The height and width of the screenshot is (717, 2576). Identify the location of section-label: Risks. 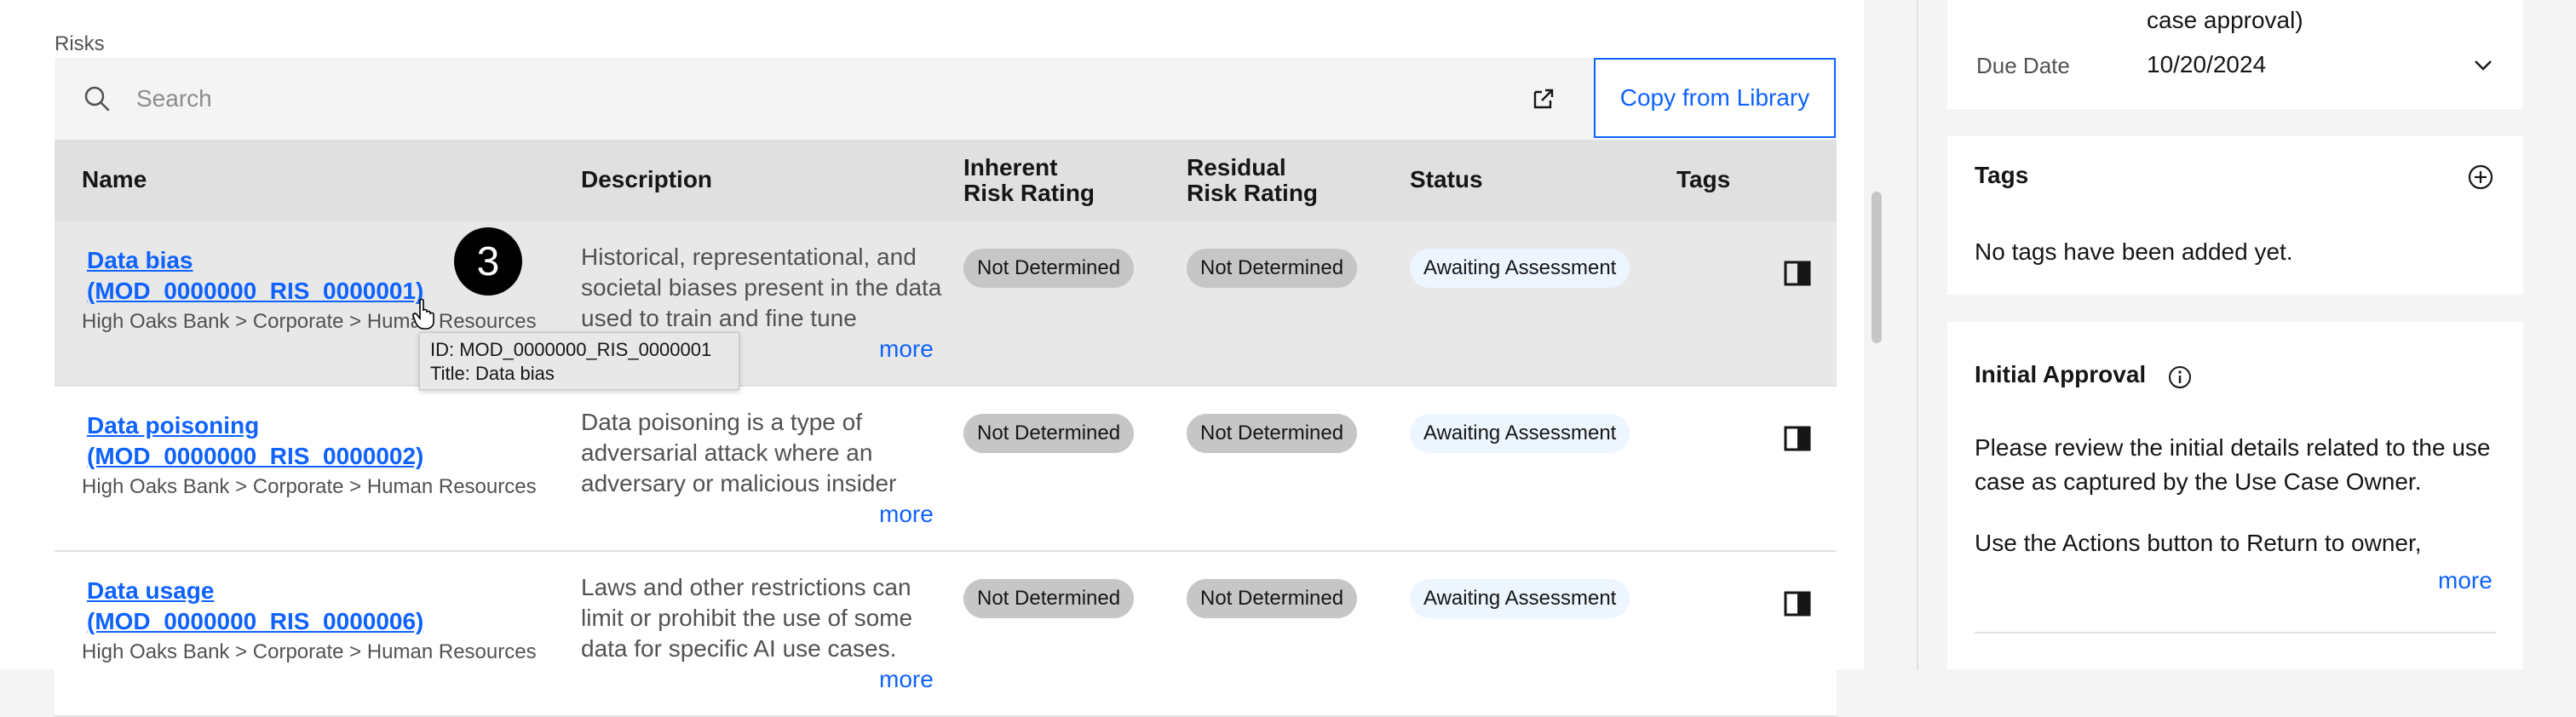
(80, 43).